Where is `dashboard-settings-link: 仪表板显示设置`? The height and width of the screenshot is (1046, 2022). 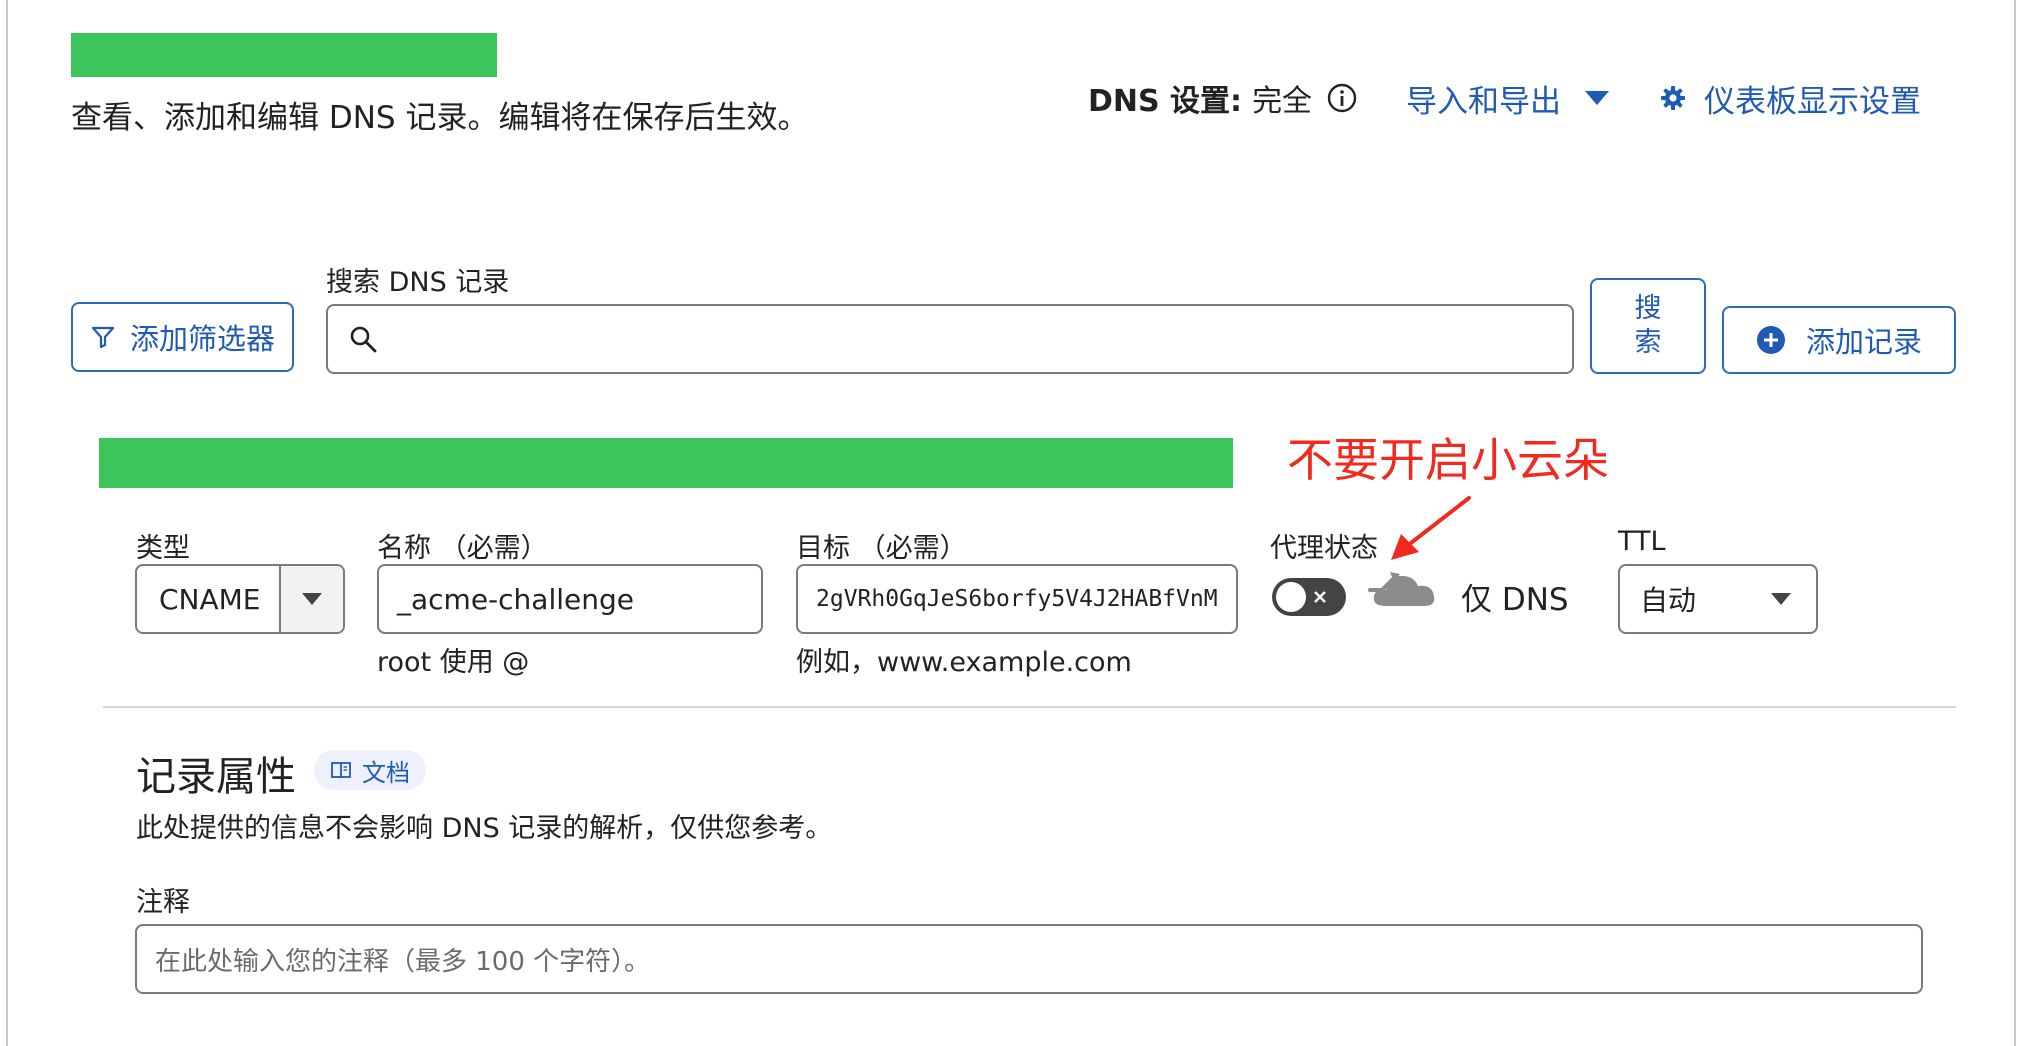 dashboard-settings-link: 仪表板显示设置 is located at coordinates (1790, 98).